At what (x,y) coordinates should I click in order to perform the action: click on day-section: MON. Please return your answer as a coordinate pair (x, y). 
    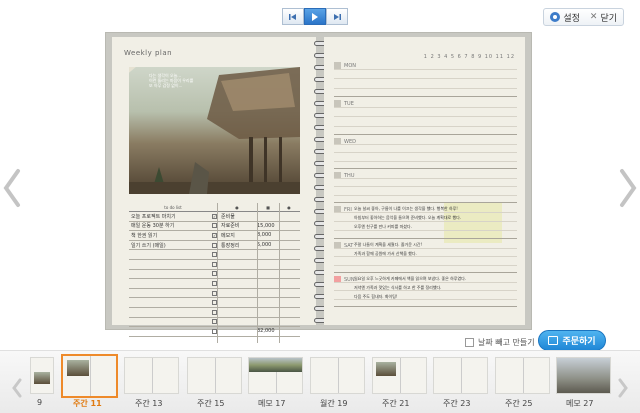
    Looking at the image, I should click on (425, 78).